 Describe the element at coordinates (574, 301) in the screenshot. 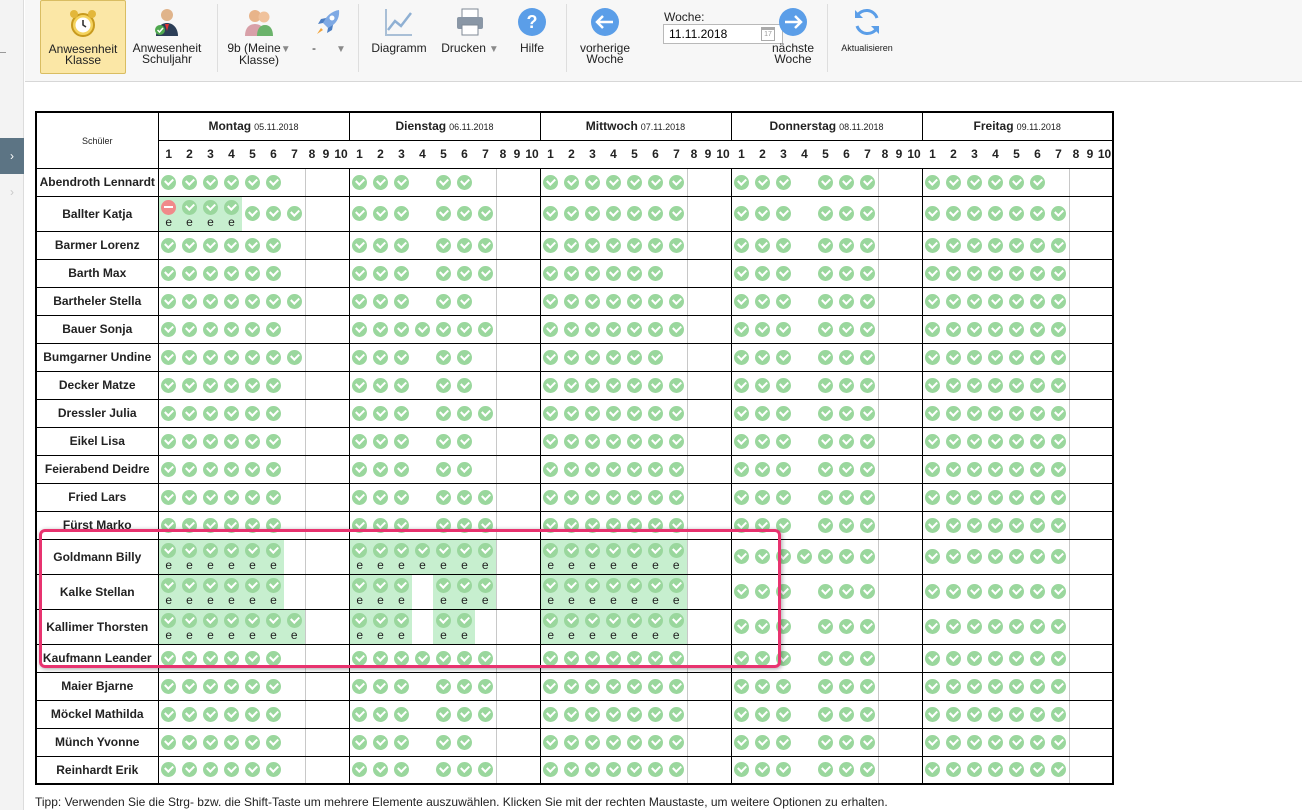

I see `table-row: Bartheler Stella` at that location.